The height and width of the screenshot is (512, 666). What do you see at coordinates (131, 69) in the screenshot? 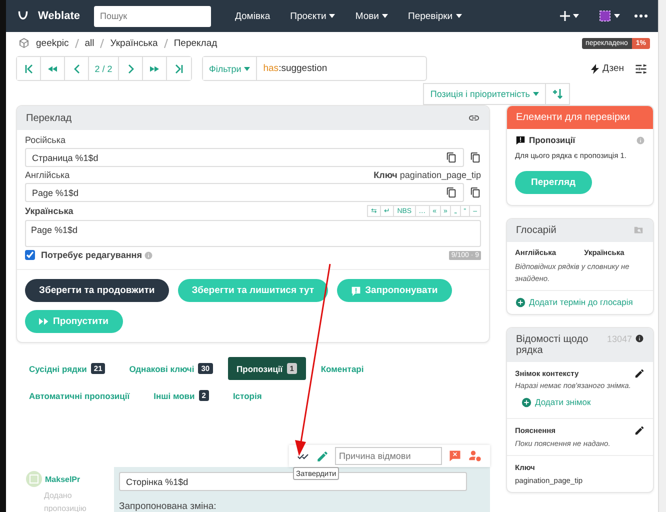
I see `chevron-right-icon` at bounding box center [131, 69].